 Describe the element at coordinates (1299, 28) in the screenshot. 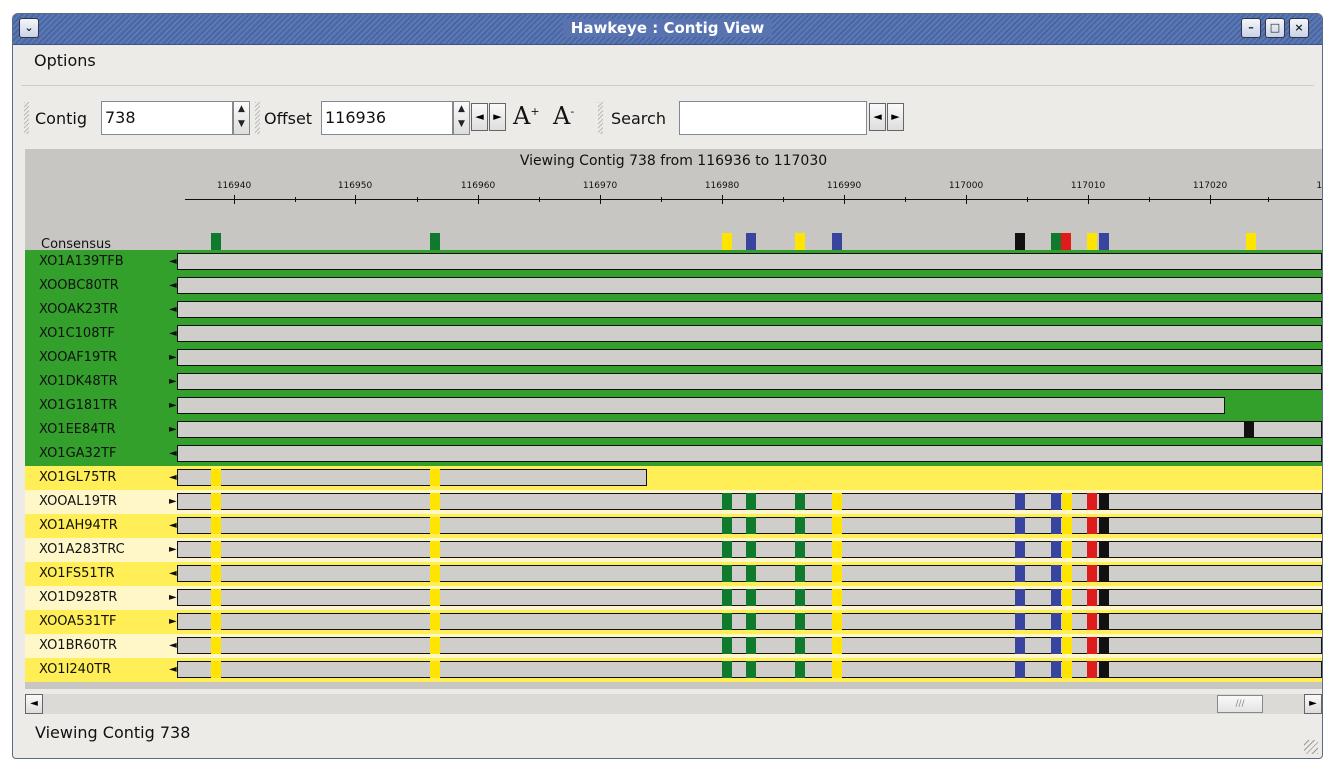

I see `close-button: ×` at that location.